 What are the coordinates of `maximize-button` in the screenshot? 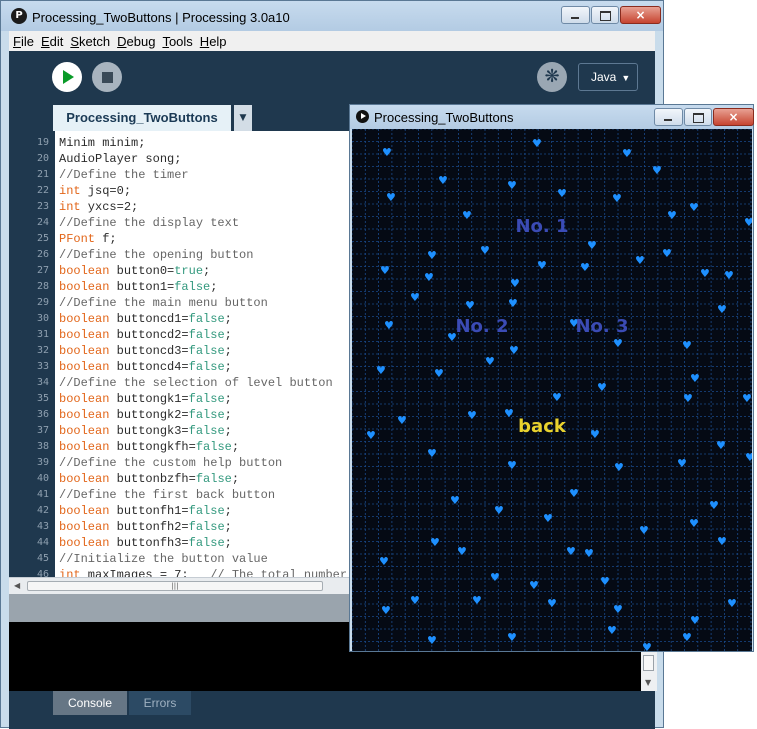 It's located at (605, 15).